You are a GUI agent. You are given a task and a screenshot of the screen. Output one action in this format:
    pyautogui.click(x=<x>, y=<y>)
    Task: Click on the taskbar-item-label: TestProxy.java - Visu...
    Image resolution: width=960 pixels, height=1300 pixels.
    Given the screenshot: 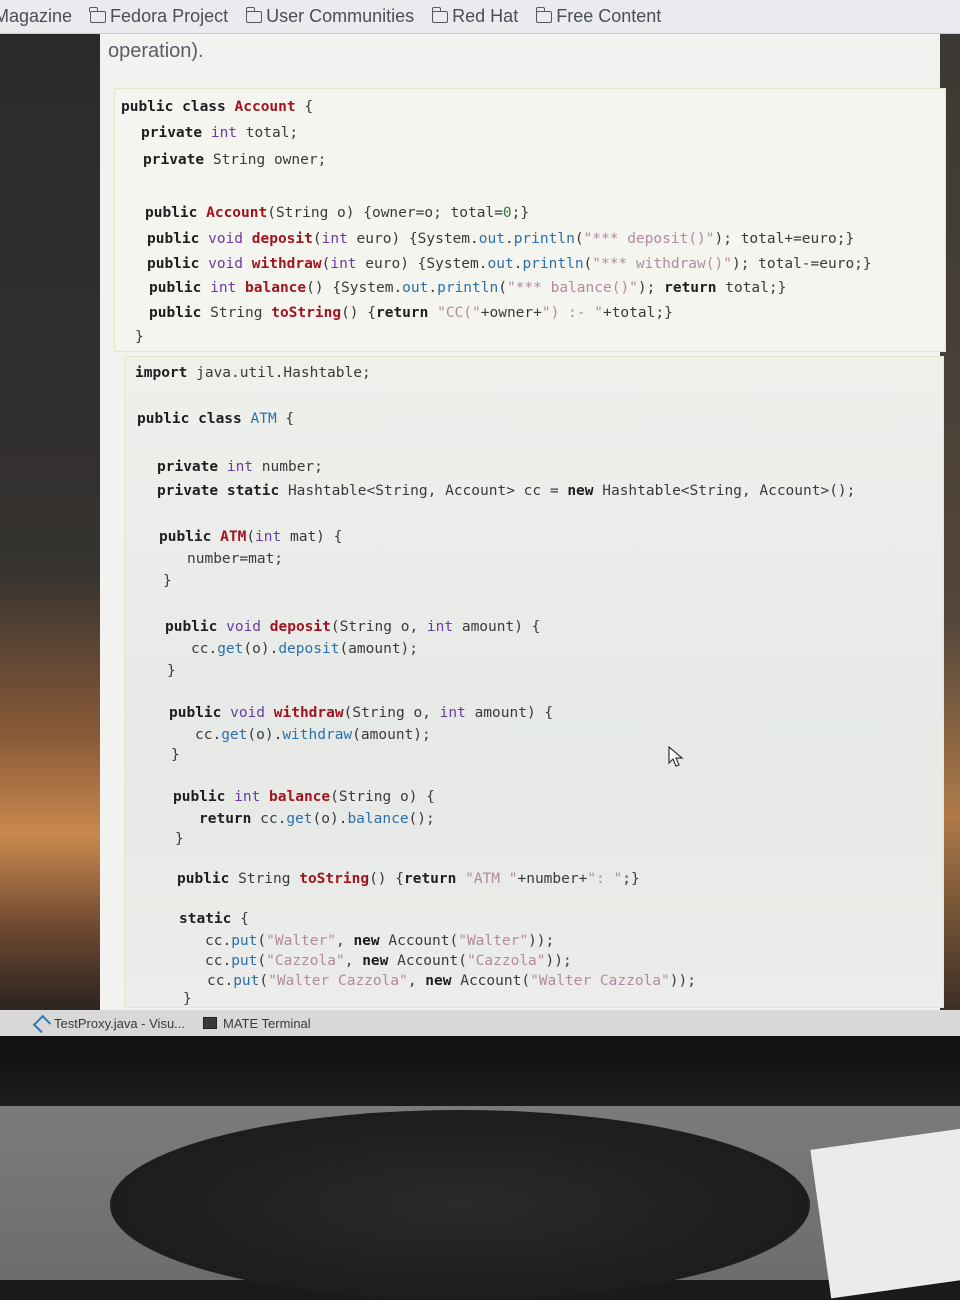 What is the action you would take?
    pyautogui.click(x=120, y=1023)
    